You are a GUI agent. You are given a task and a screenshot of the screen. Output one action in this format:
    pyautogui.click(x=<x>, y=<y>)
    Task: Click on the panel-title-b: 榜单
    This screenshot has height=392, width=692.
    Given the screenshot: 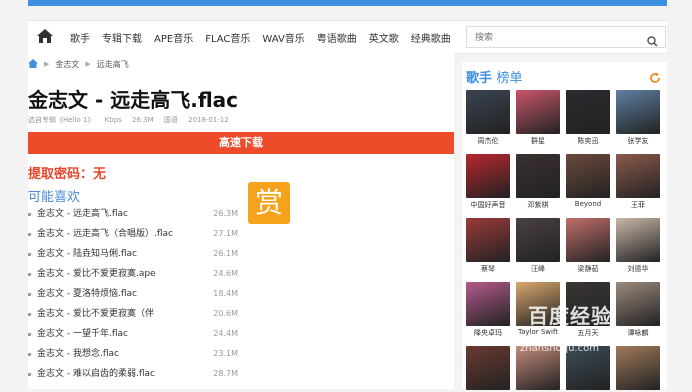 What is the action you would take?
    pyautogui.click(x=509, y=78)
    